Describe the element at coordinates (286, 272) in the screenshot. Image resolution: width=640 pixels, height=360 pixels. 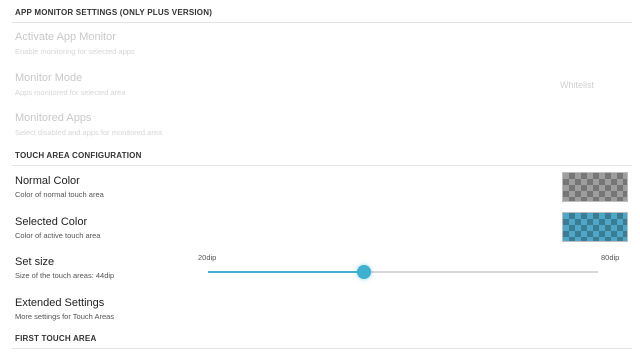
I see `slider-fill` at that location.